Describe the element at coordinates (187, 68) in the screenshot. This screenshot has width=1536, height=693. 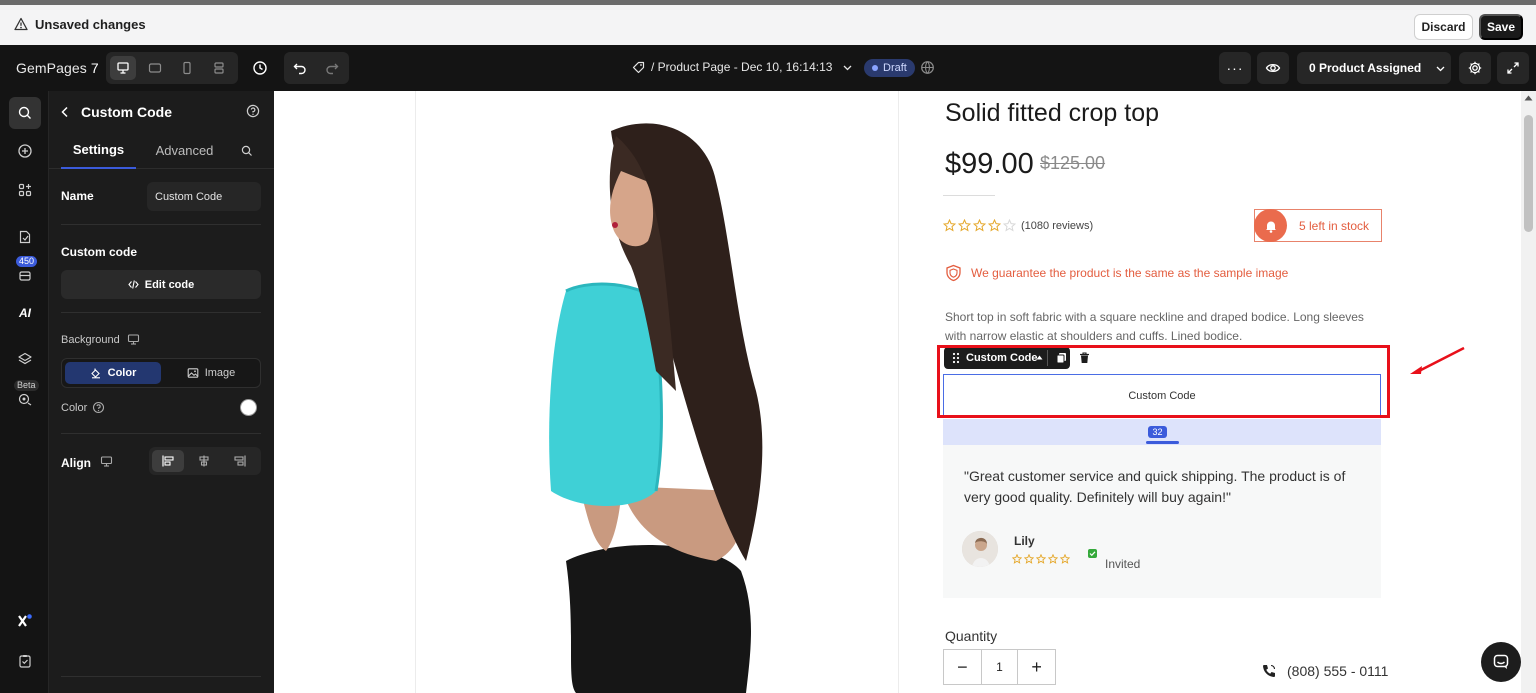
I see `mobile-icon` at that location.